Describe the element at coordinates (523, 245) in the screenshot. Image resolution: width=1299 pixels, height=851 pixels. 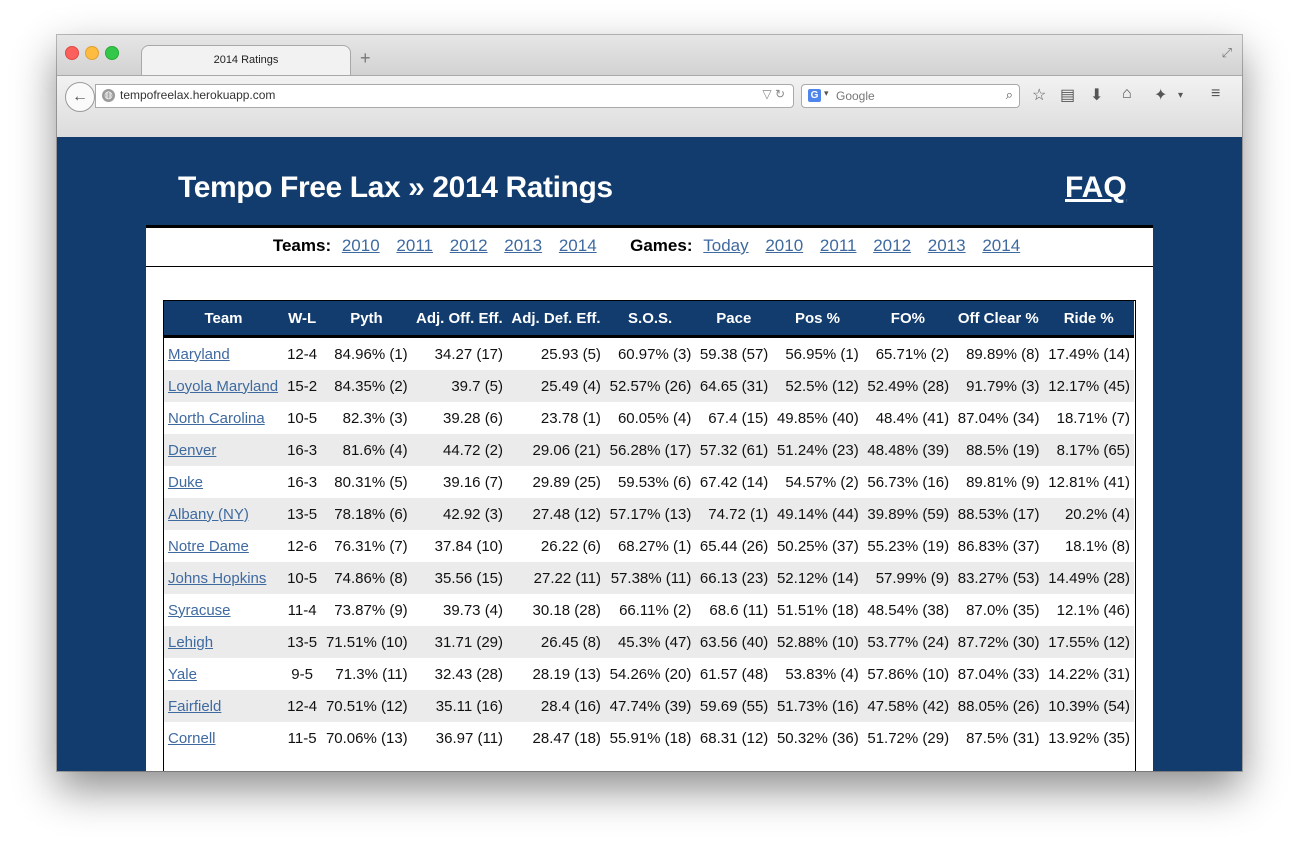
I see `teams-link-2013: 2013` at that location.